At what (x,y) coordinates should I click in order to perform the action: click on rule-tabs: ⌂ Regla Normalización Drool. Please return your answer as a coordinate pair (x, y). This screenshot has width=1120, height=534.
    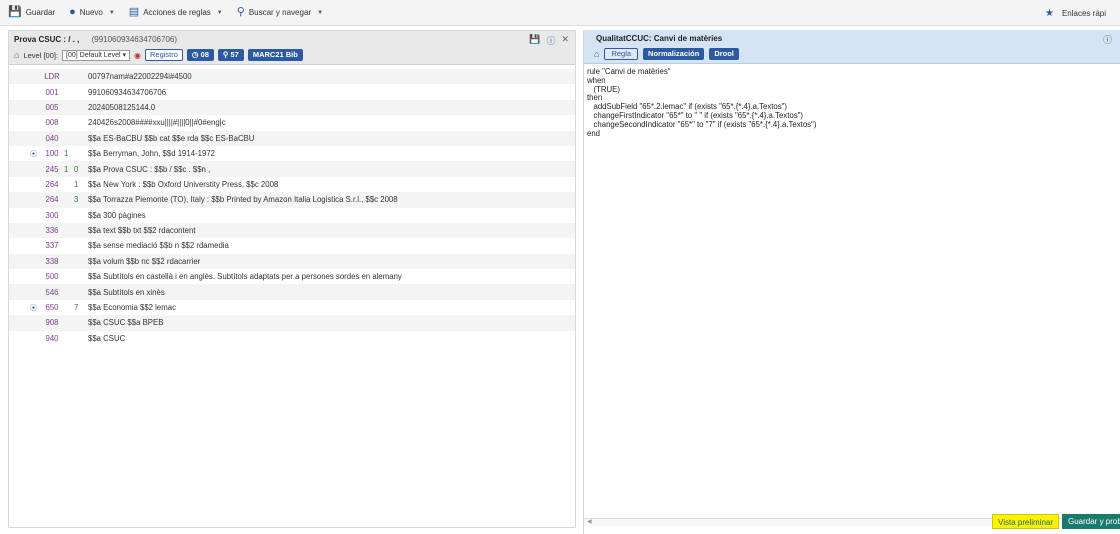
    Looking at the image, I should click on (666, 54).